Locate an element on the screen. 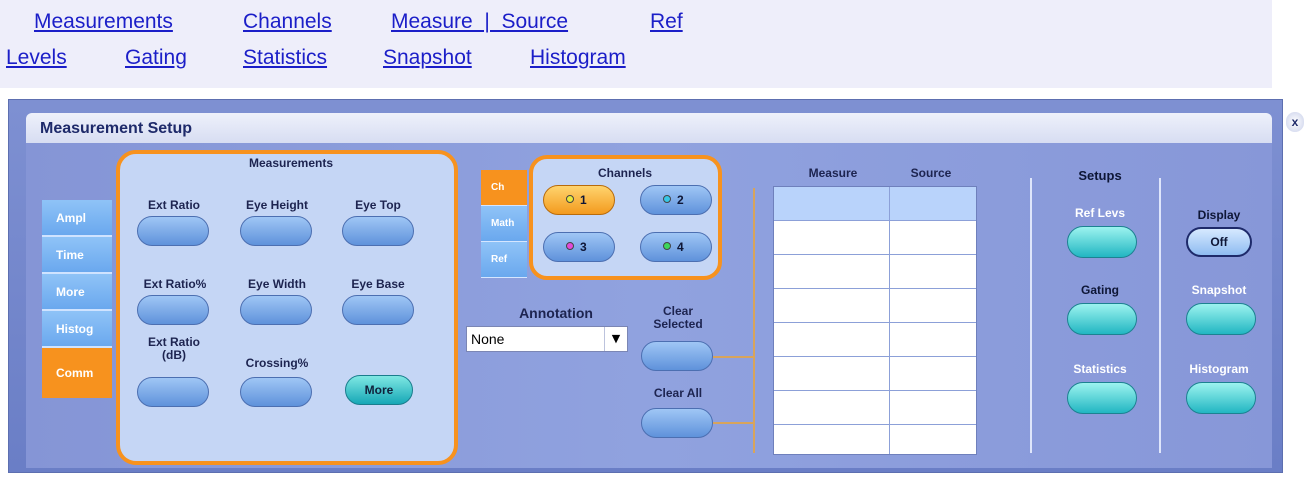  more-measurements-button: More is located at coordinates (379, 390).